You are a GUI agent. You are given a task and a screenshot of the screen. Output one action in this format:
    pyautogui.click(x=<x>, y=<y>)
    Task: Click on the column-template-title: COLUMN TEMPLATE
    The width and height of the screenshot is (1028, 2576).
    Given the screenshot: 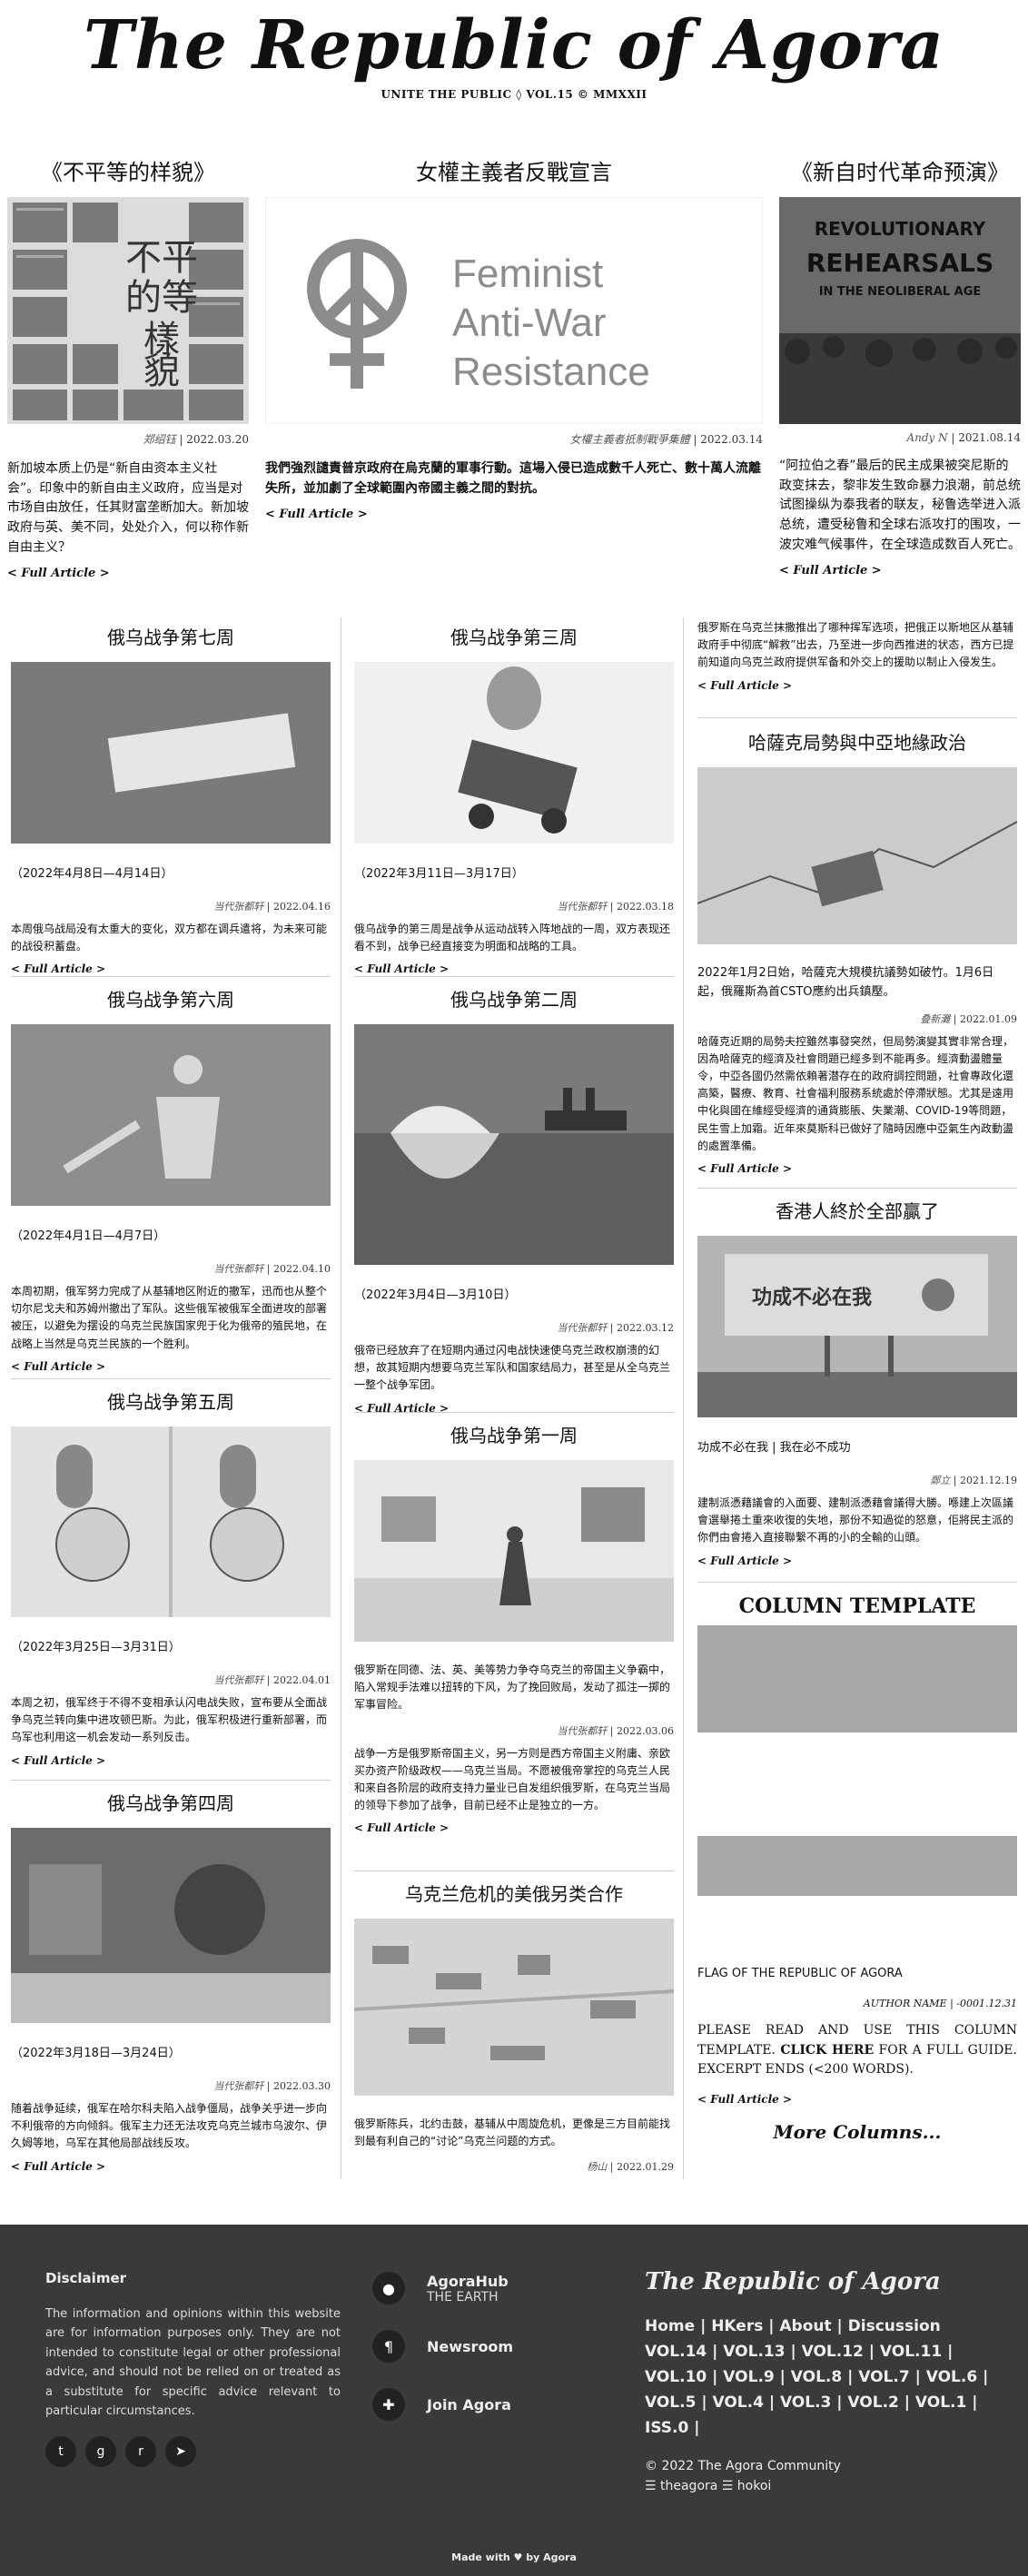 What is the action you would take?
    pyautogui.click(x=857, y=1606)
    